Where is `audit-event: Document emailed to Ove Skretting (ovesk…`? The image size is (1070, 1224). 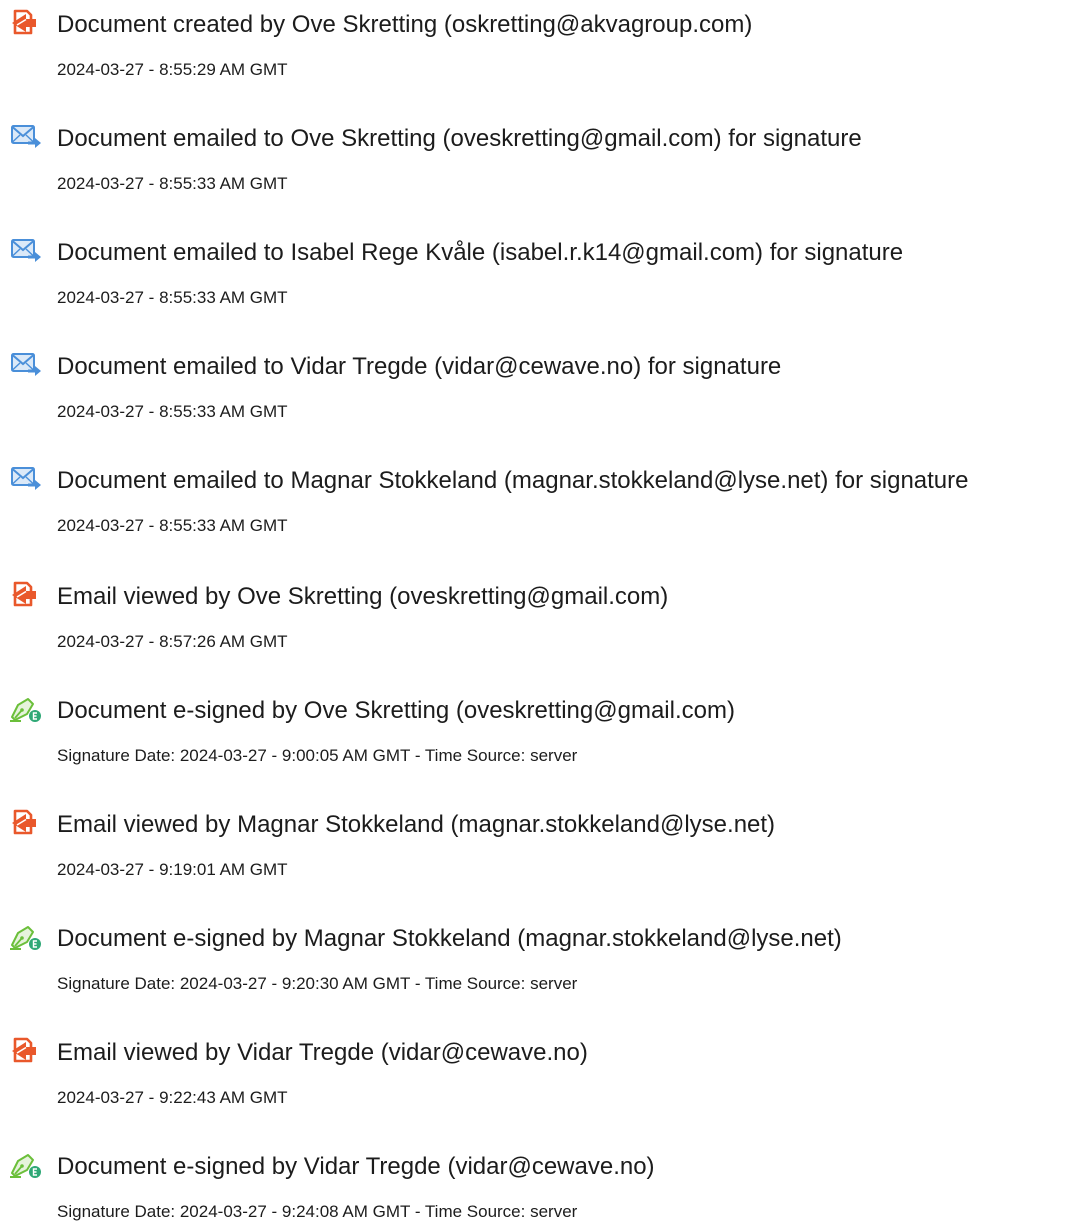
audit-event: Document emailed to Ove Skretting (ovesk… is located at coordinates (535, 154).